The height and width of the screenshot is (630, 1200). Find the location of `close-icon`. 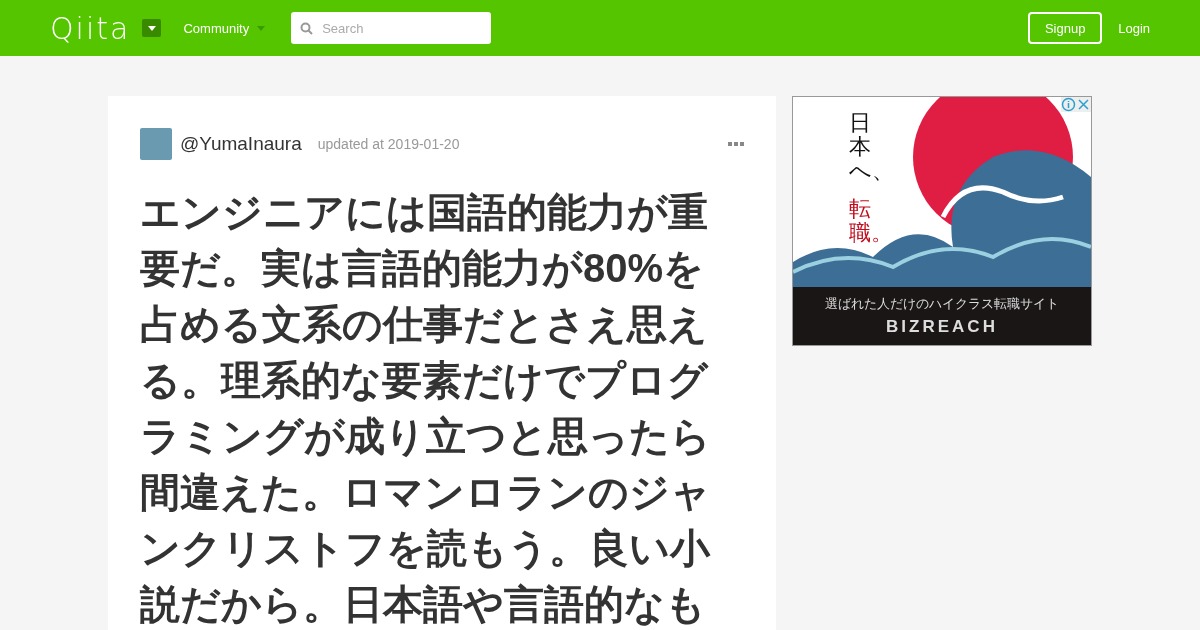

close-icon is located at coordinates (1083, 104).